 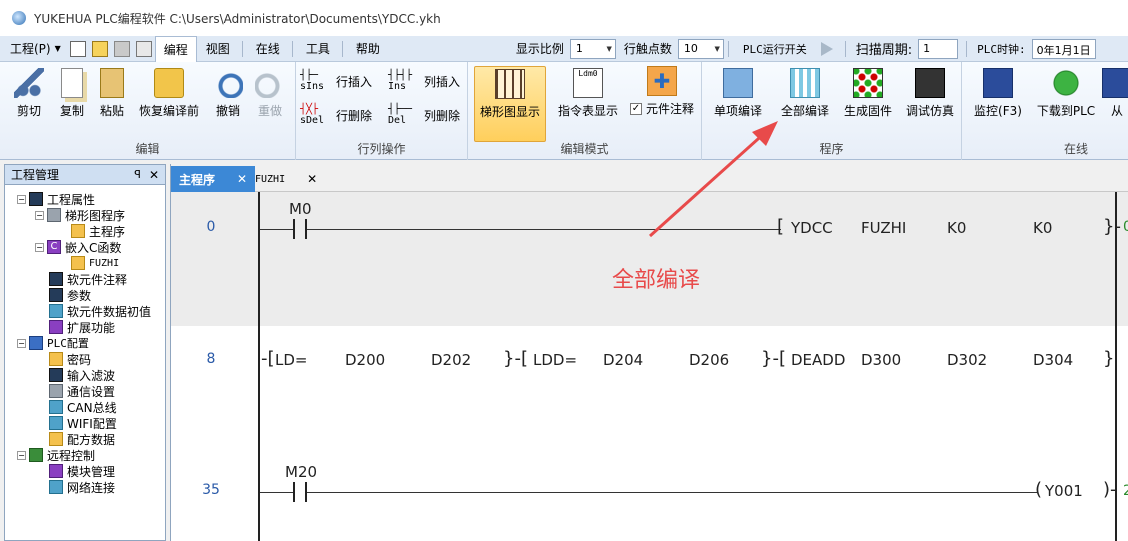 What do you see at coordinates (336, 115) in the screenshot?
I see `row-delete-button: ┤╳├ sDel 行删除` at bounding box center [336, 115].